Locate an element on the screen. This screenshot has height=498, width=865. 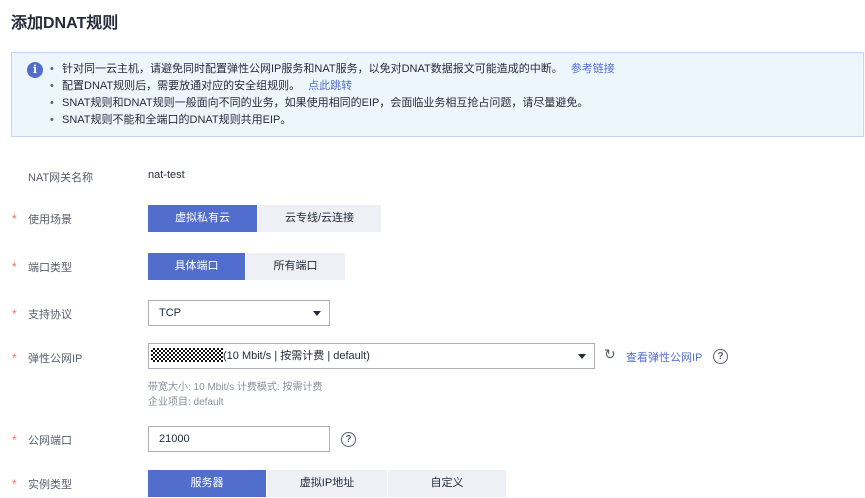
instance-type-segmented: 服务器 虚拟IP地址 自定义 is located at coordinates (327, 483).